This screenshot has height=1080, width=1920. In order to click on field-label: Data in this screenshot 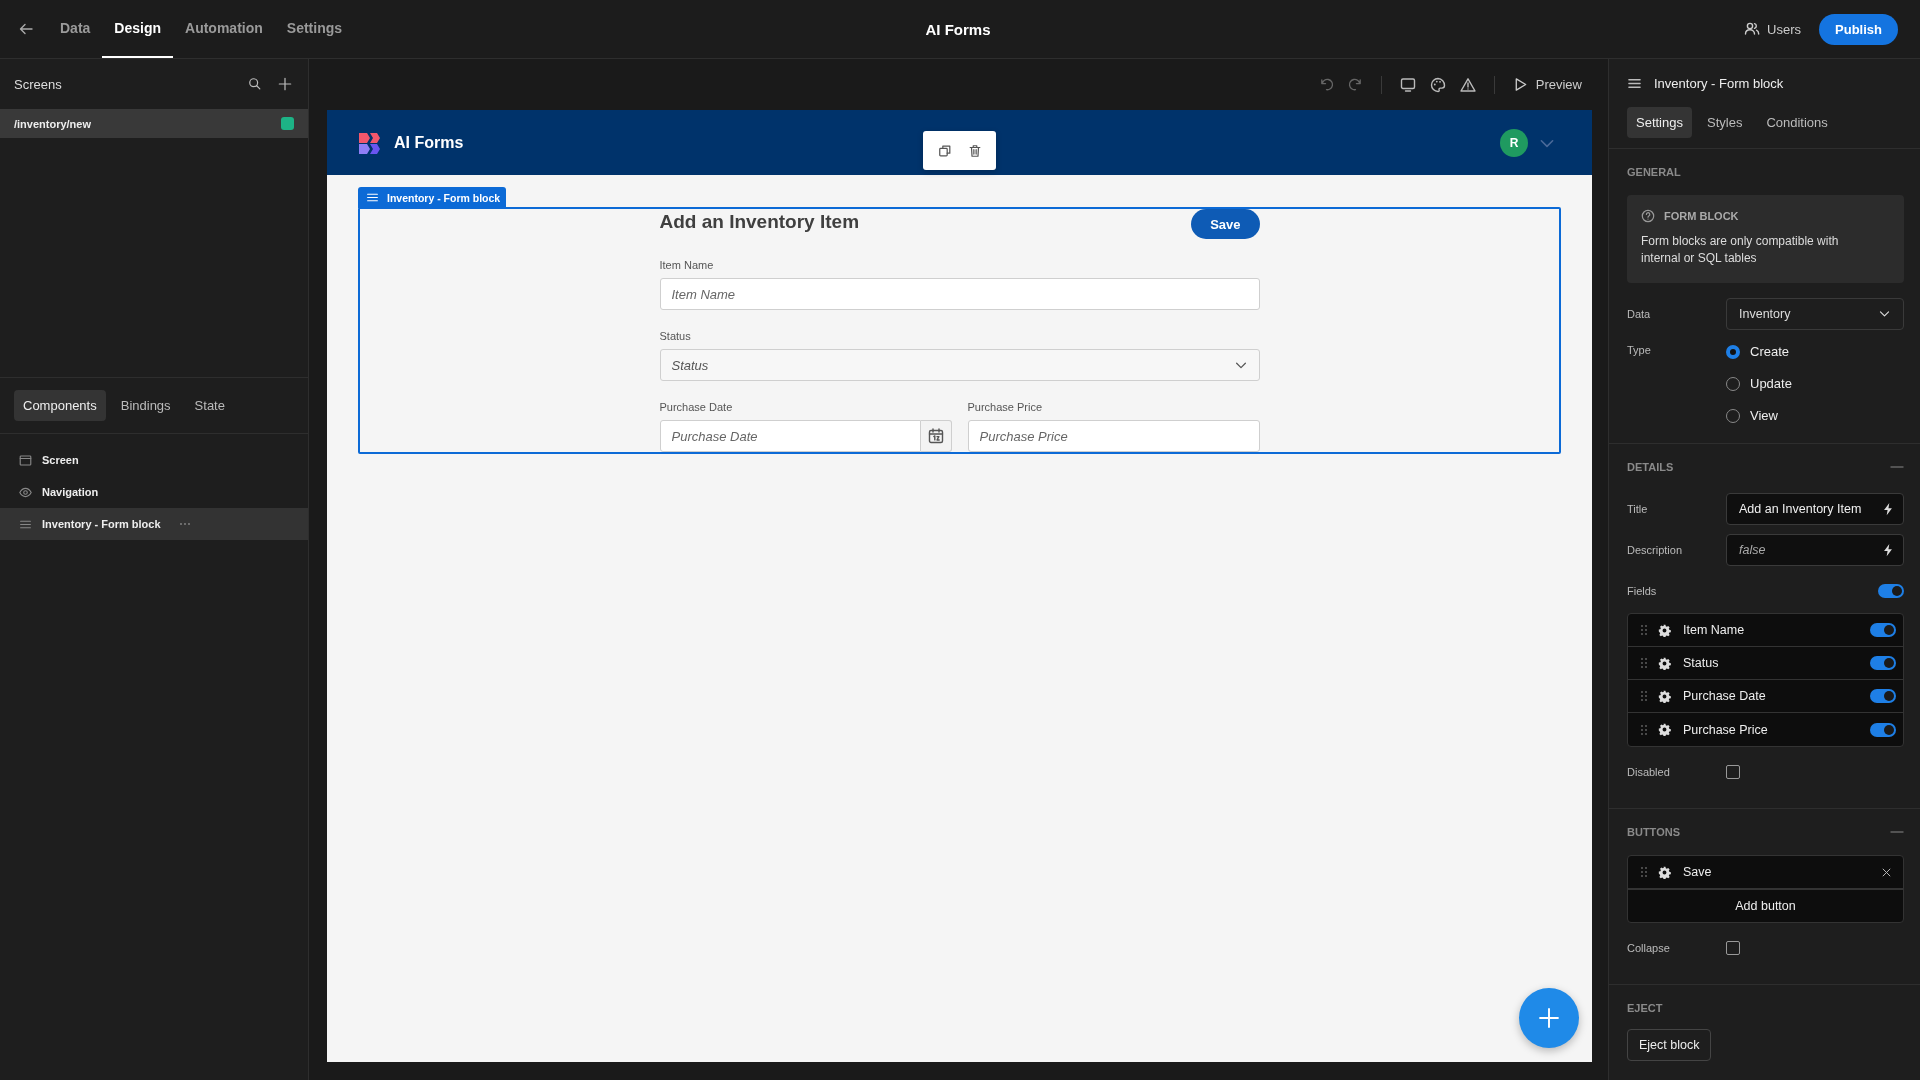, I will do `click(1639, 313)`.